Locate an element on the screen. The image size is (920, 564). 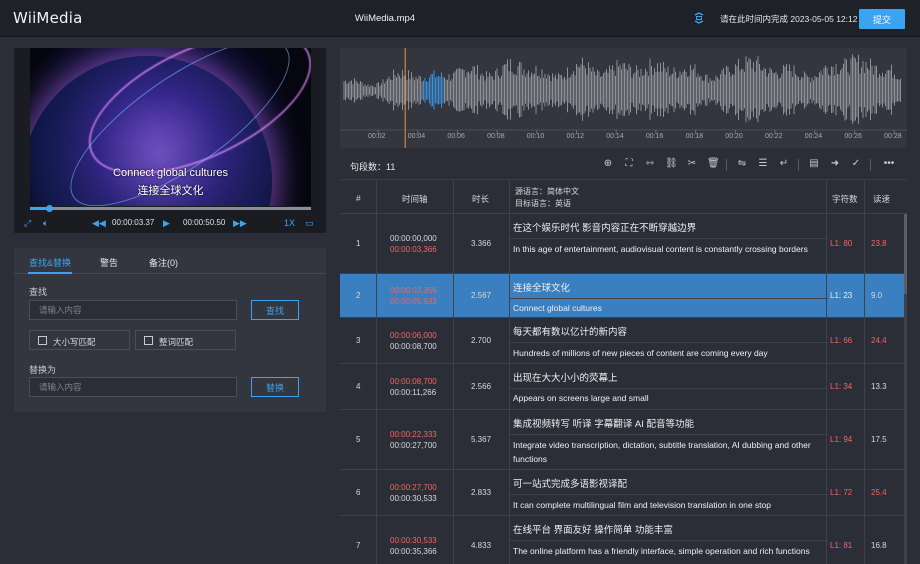
row-end-time: 00:00:11,266 is located at coordinates (413, 392).